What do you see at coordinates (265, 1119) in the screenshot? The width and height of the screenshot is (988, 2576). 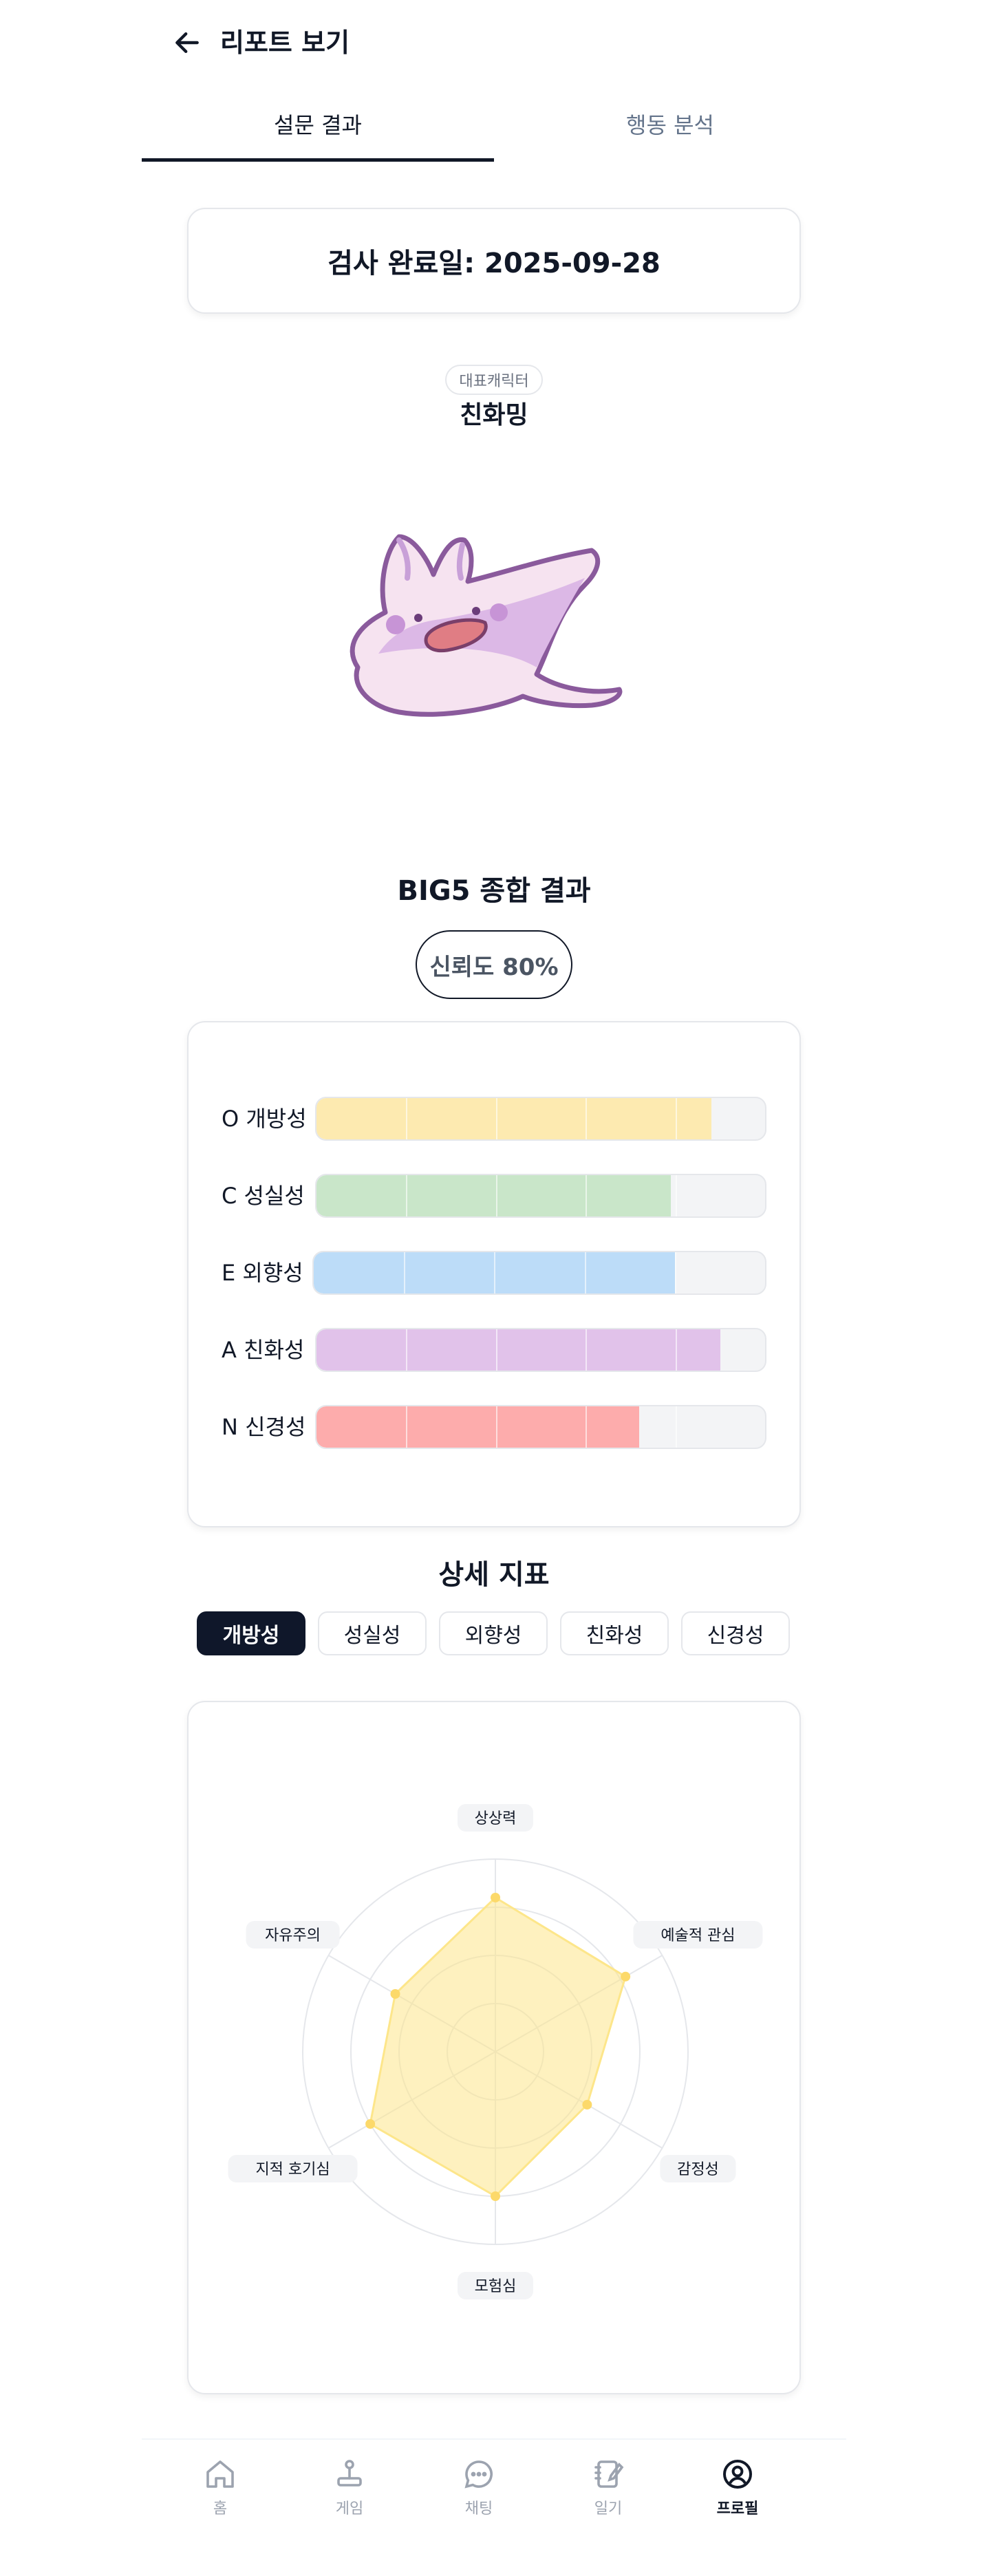 I see `trait-label: O 개방성` at bounding box center [265, 1119].